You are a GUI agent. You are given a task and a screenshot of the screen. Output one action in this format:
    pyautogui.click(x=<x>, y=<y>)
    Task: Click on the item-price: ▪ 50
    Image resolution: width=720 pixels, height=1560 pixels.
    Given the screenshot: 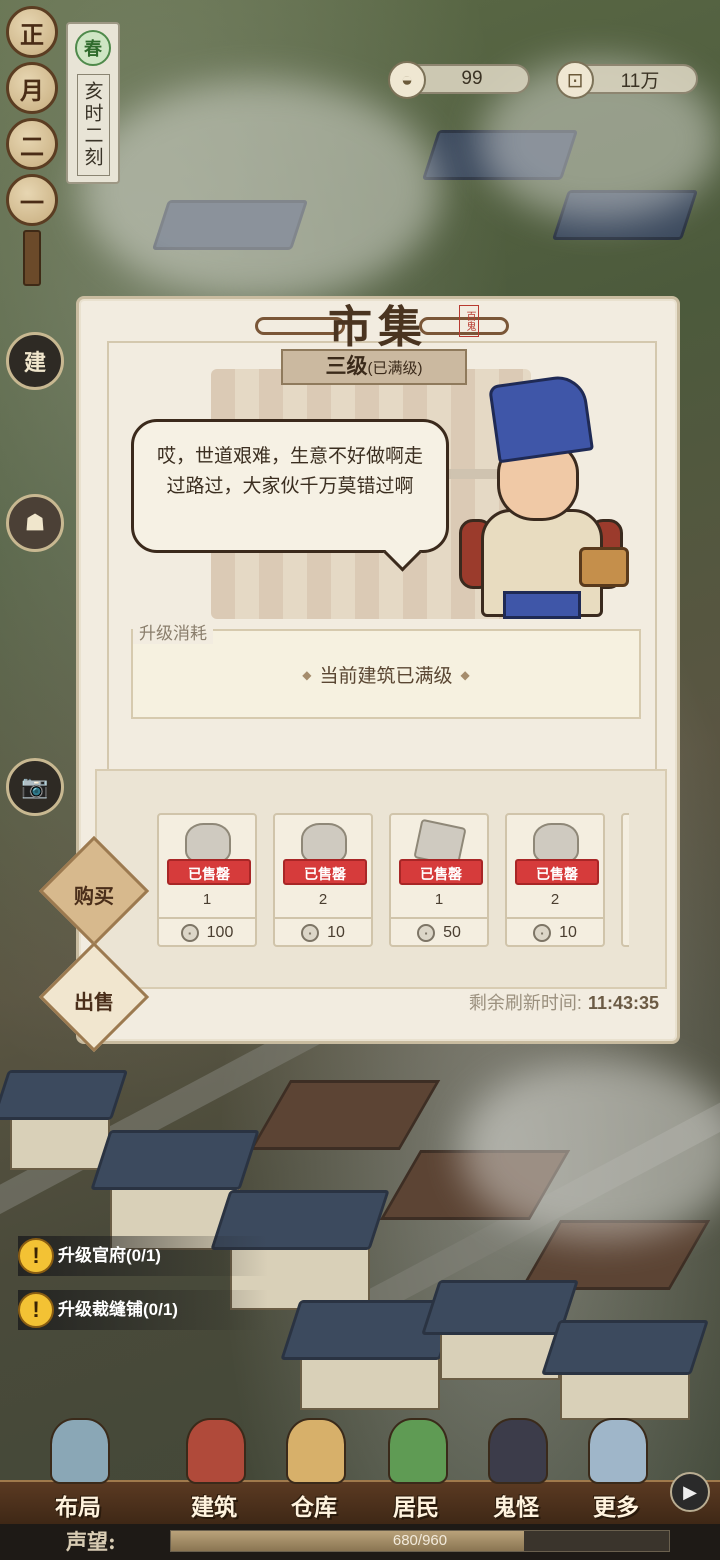 What is the action you would take?
    pyautogui.click(x=439, y=932)
    